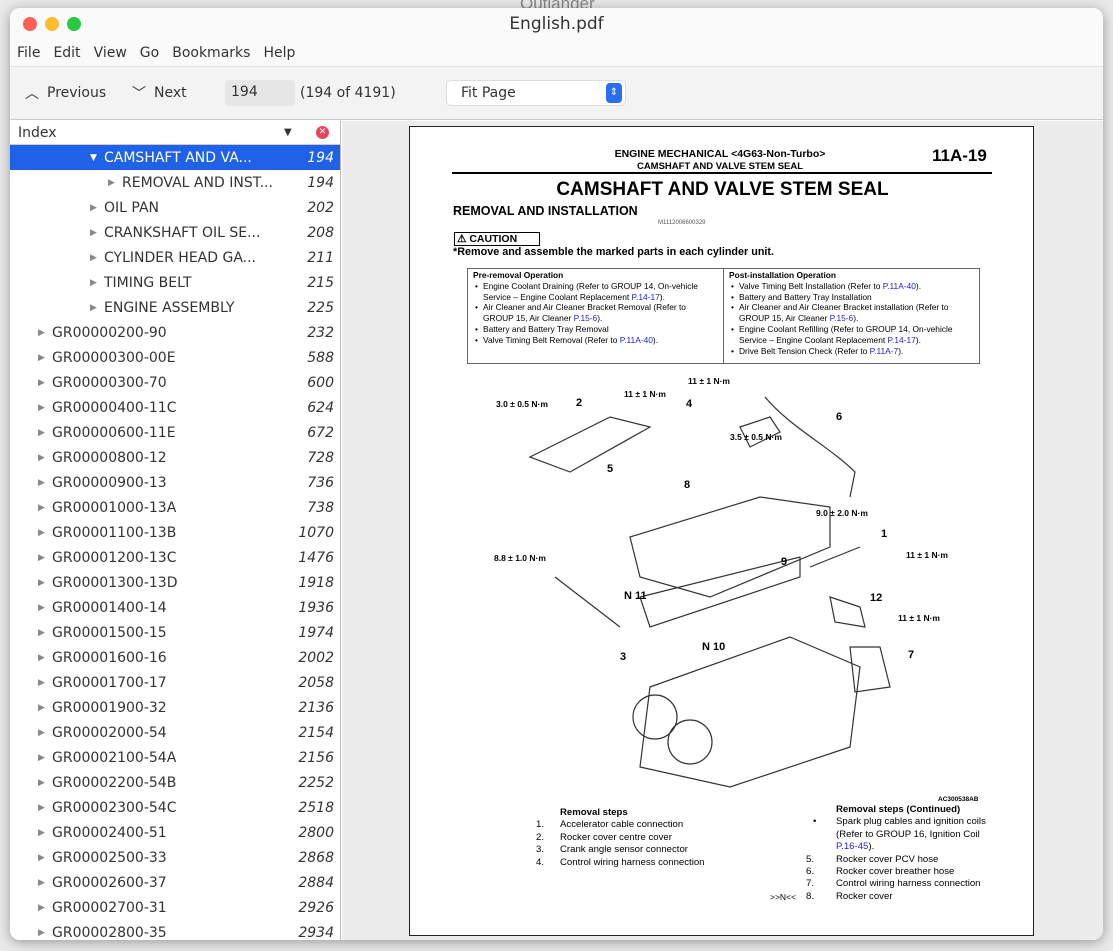 Image resolution: width=1113 pixels, height=951 pixels. What do you see at coordinates (175, 282) in the screenshot?
I see `outline-item: ▶ TIMING BELT 215` at bounding box center [175, 282].